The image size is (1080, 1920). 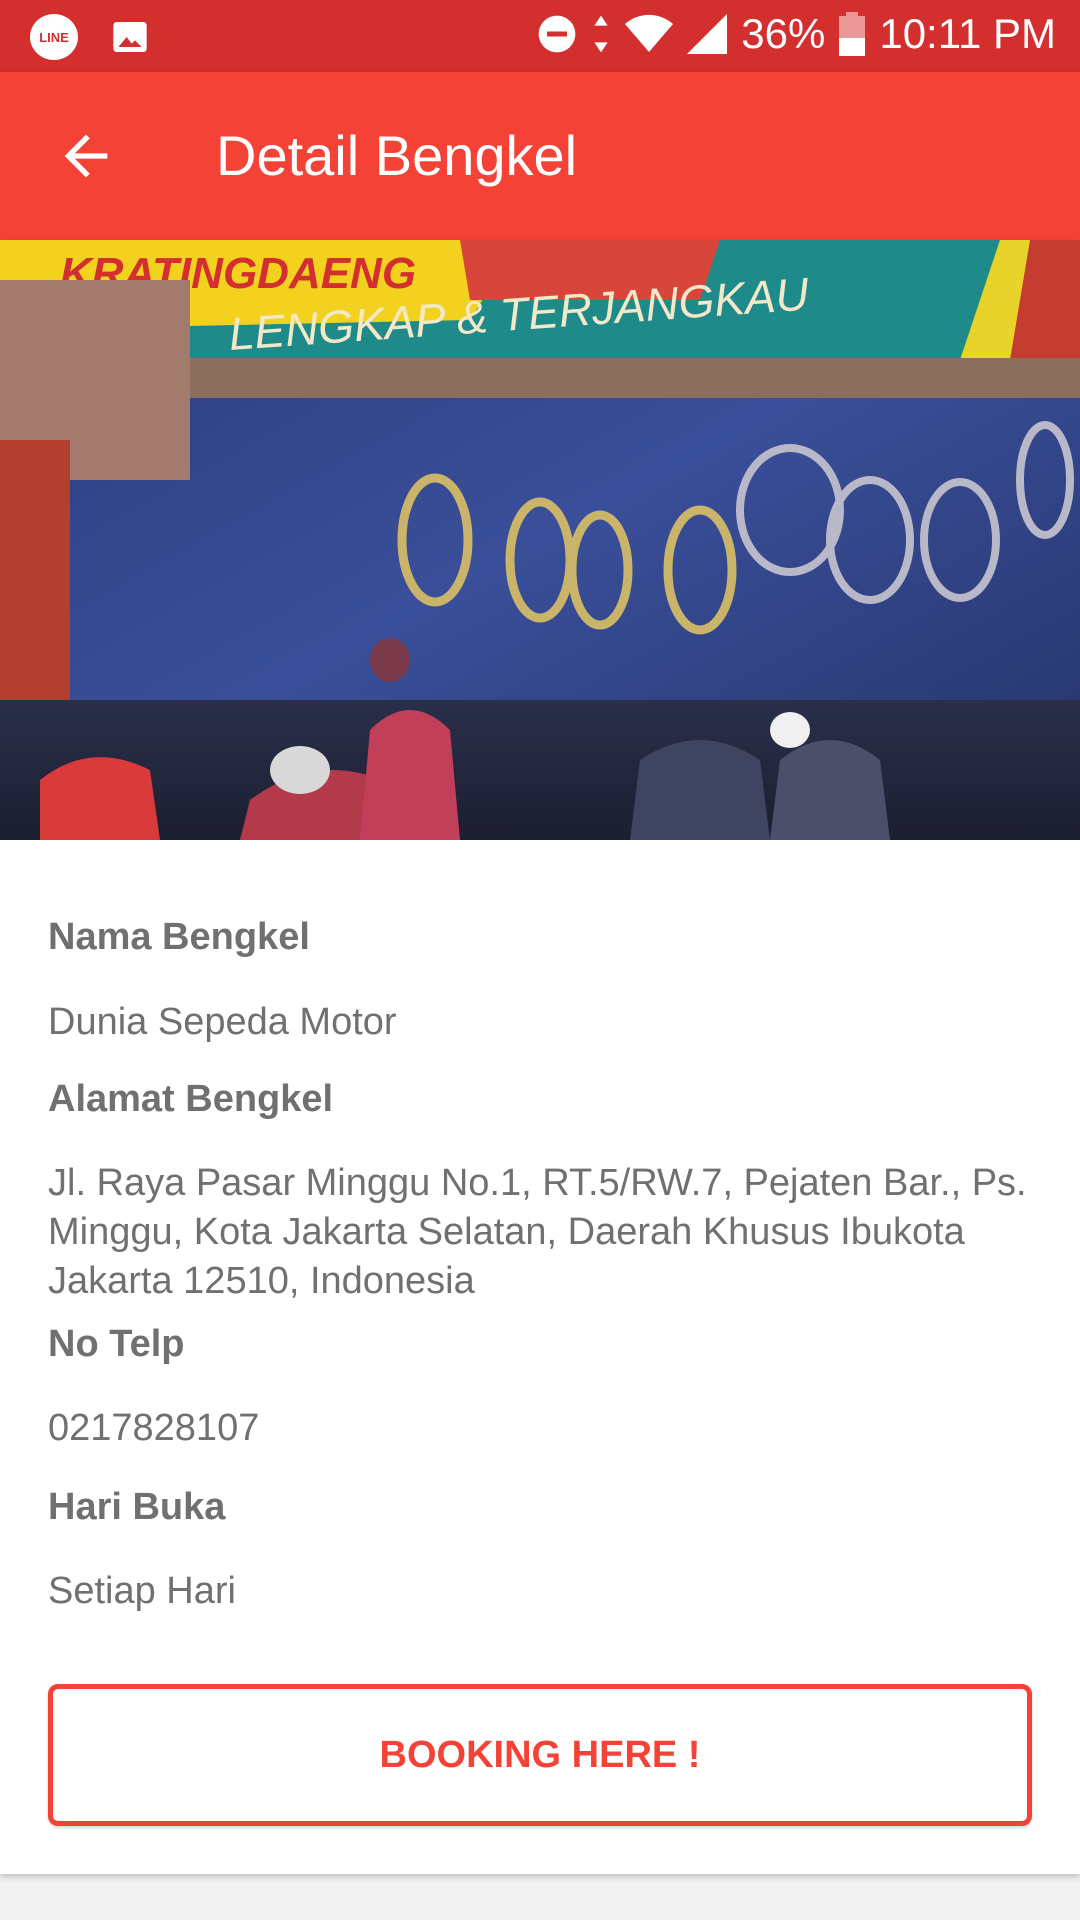 What do you see at coordinates (707, 34) in the screenshot?
I see `signal-icon` at bounding box center [707, 34].